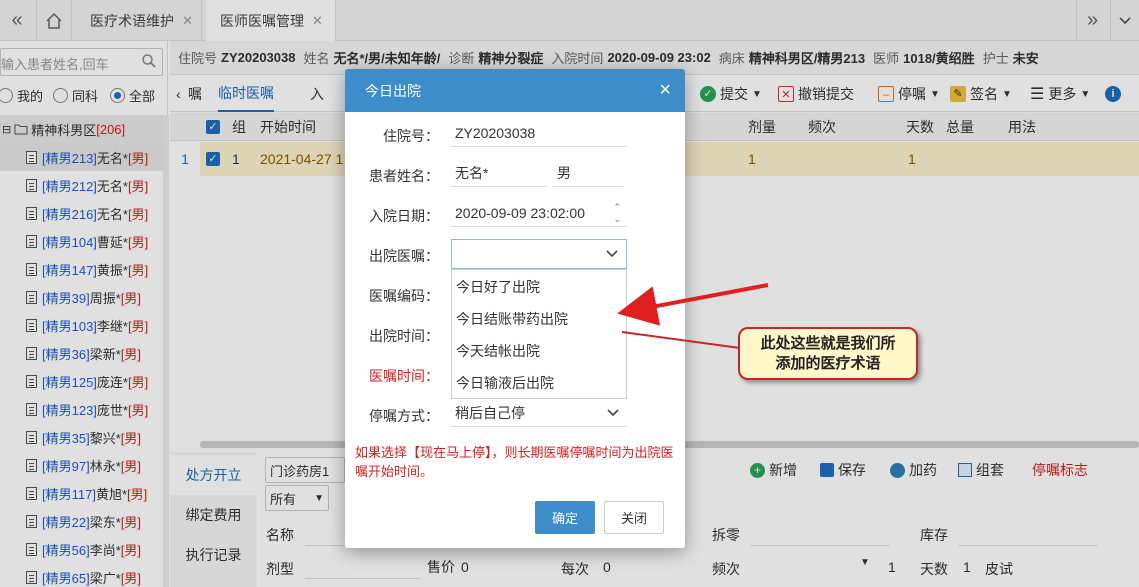  What do you see at coordinates (828, 343) in the screenshot?
I see `callout-line-1: 此处这些就是我们所` at bounding box center [828, 343].